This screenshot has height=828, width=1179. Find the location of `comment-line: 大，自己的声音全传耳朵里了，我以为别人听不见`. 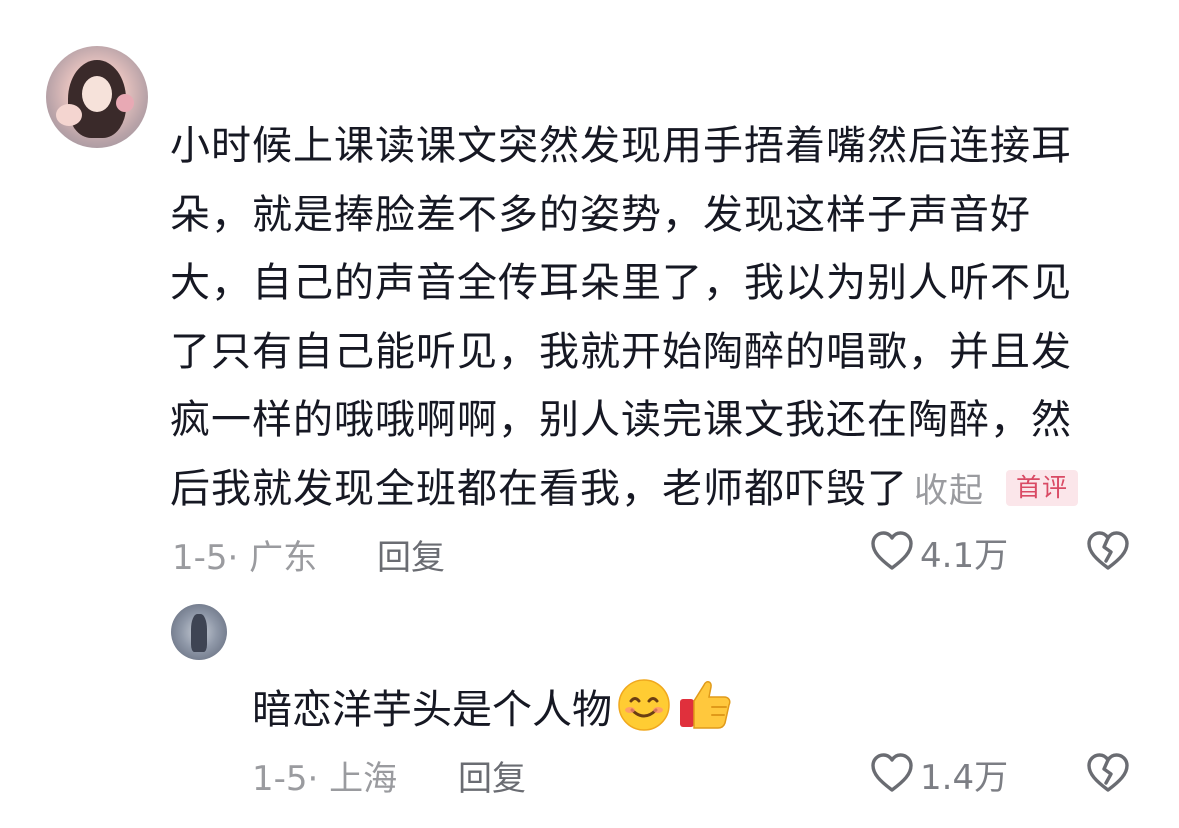

comment-line: 大，自己的声音全传耳朵里了，我以为别人听不见 is located at coordinates (621, 283).